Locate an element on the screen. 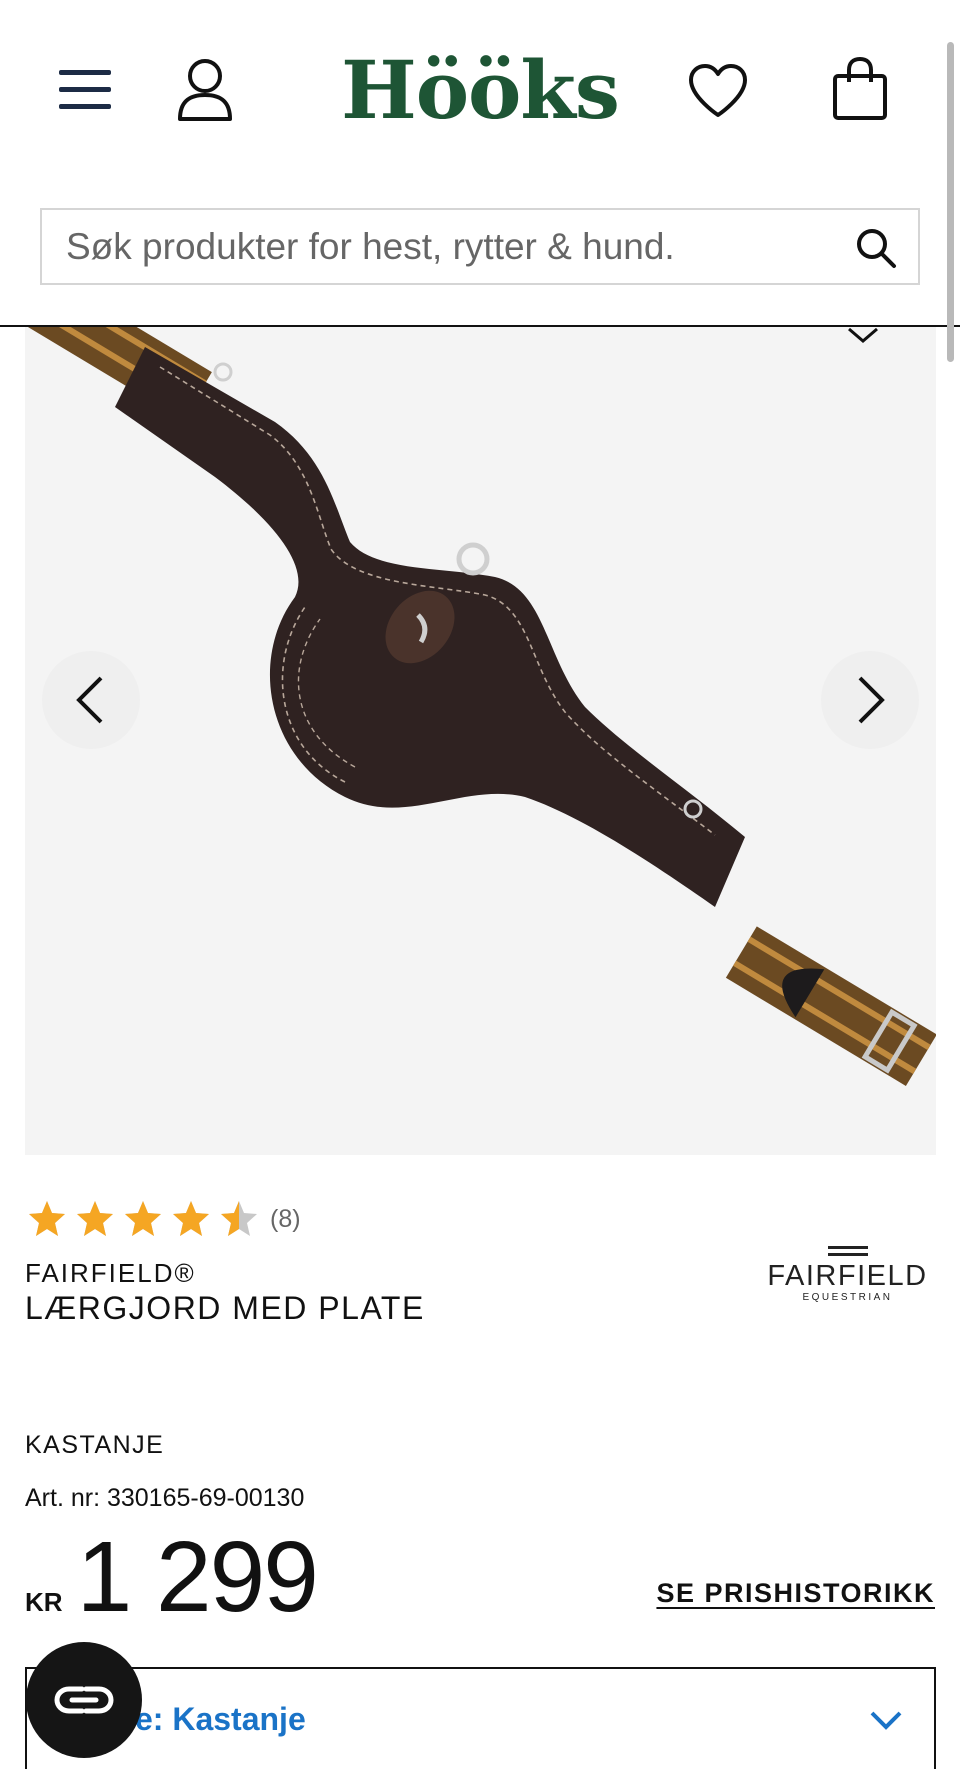  brand-logo-subtitle: EQUESTRIAN is located at coordinates (847, 1297).